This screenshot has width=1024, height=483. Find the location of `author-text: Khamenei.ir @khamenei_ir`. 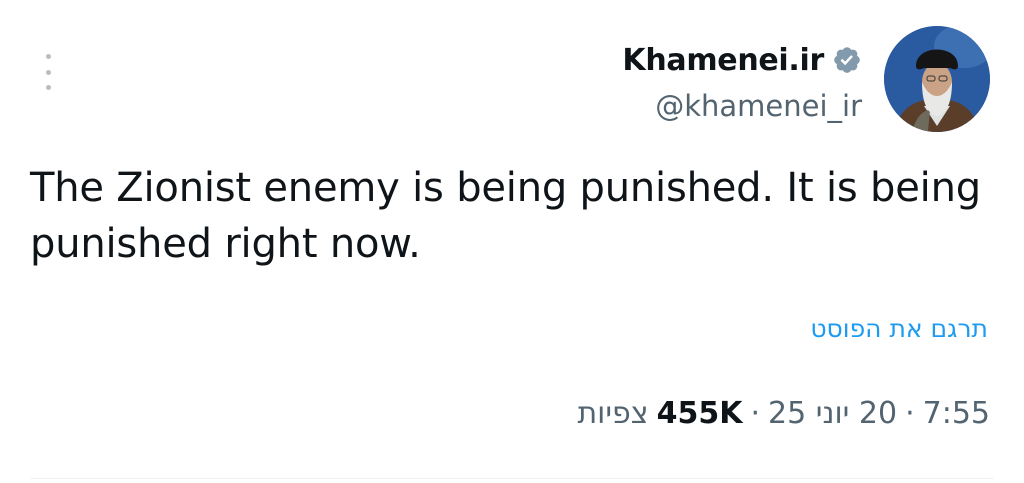

author-text: Khamenei.ir @khamenei_ir is located at coordinates (742, 79).